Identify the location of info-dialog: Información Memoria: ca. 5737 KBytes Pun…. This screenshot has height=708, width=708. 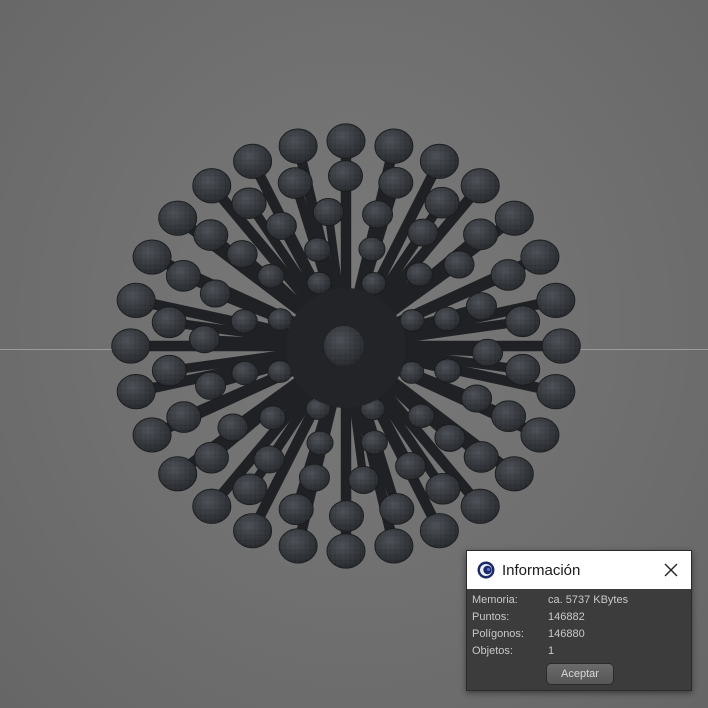
(579, 620).